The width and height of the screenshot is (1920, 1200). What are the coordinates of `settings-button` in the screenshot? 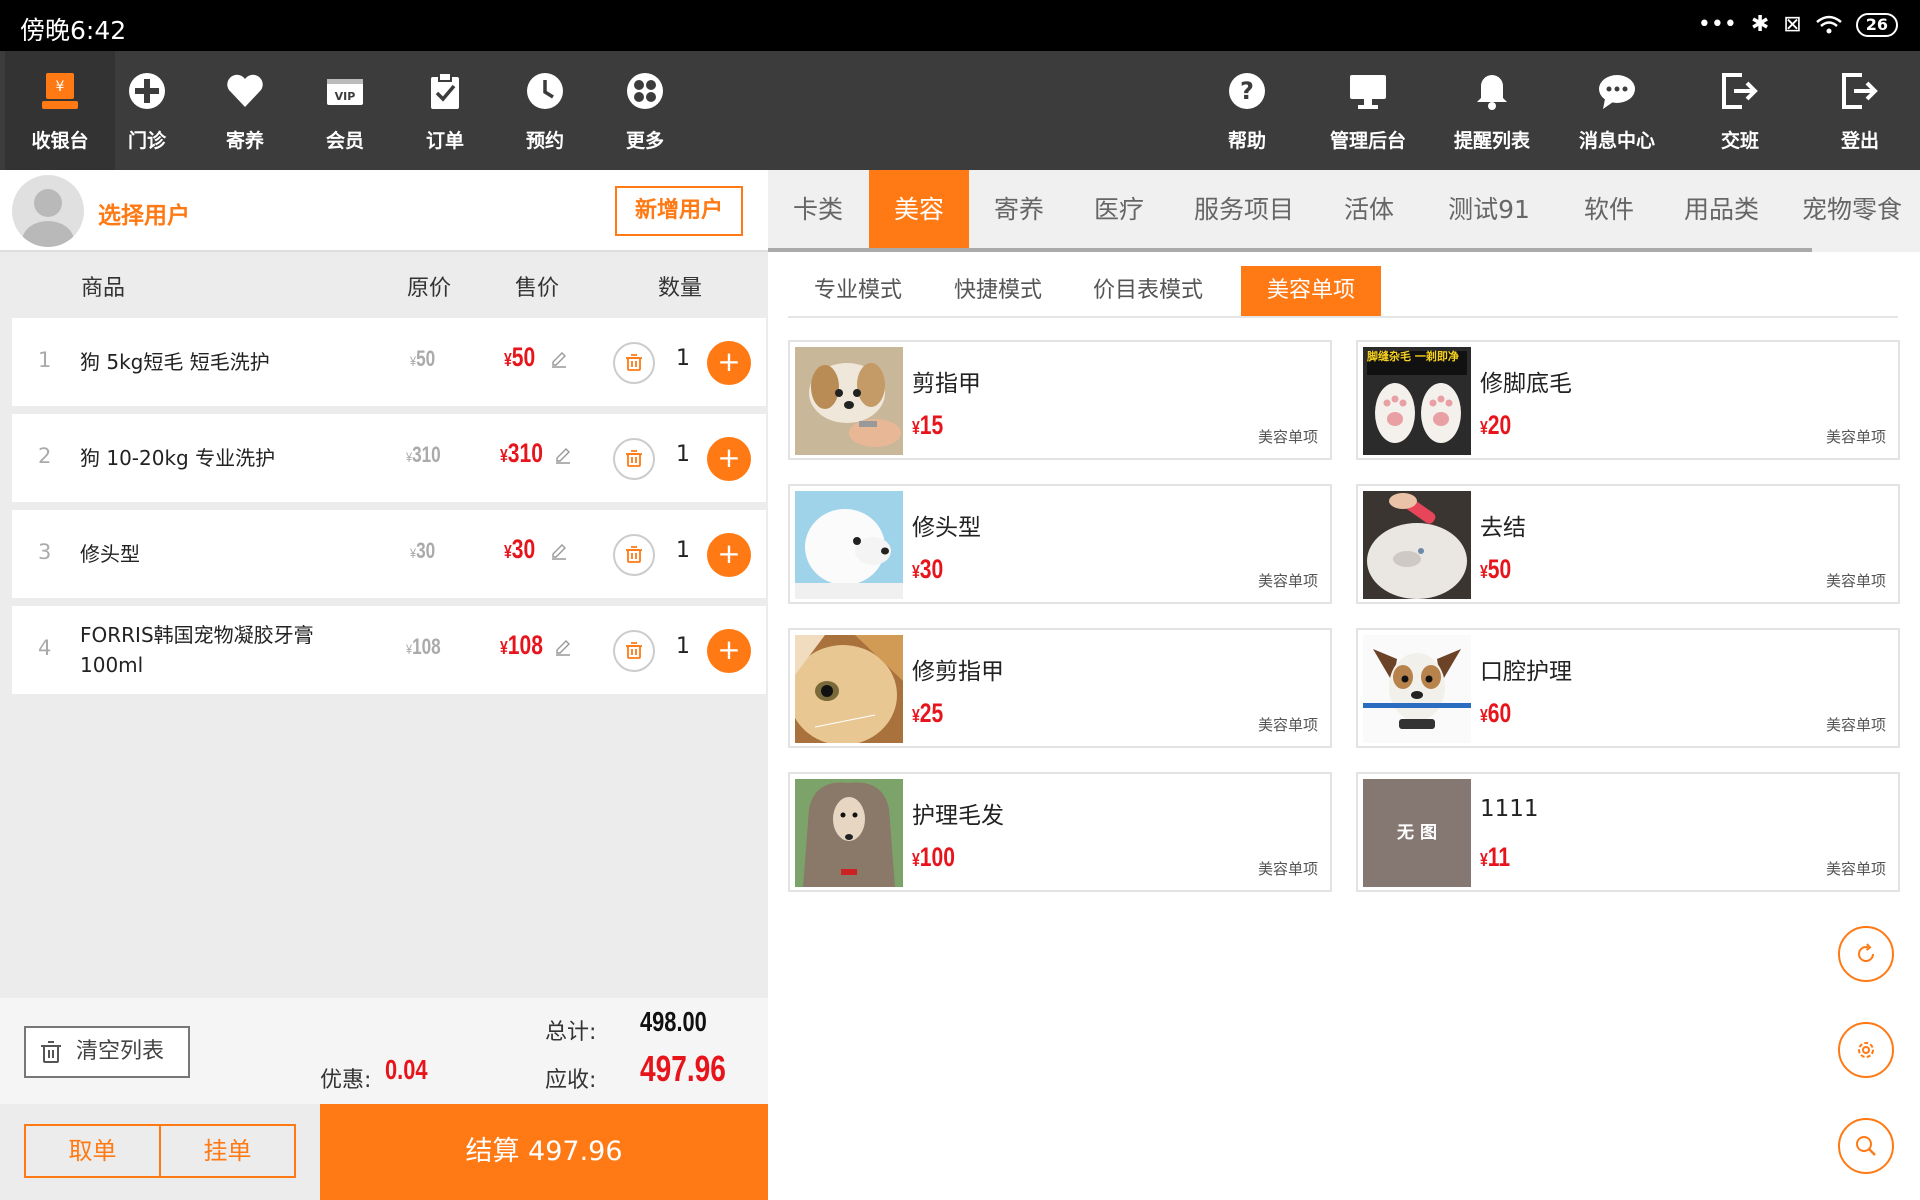 It's located at (1866, 1050).